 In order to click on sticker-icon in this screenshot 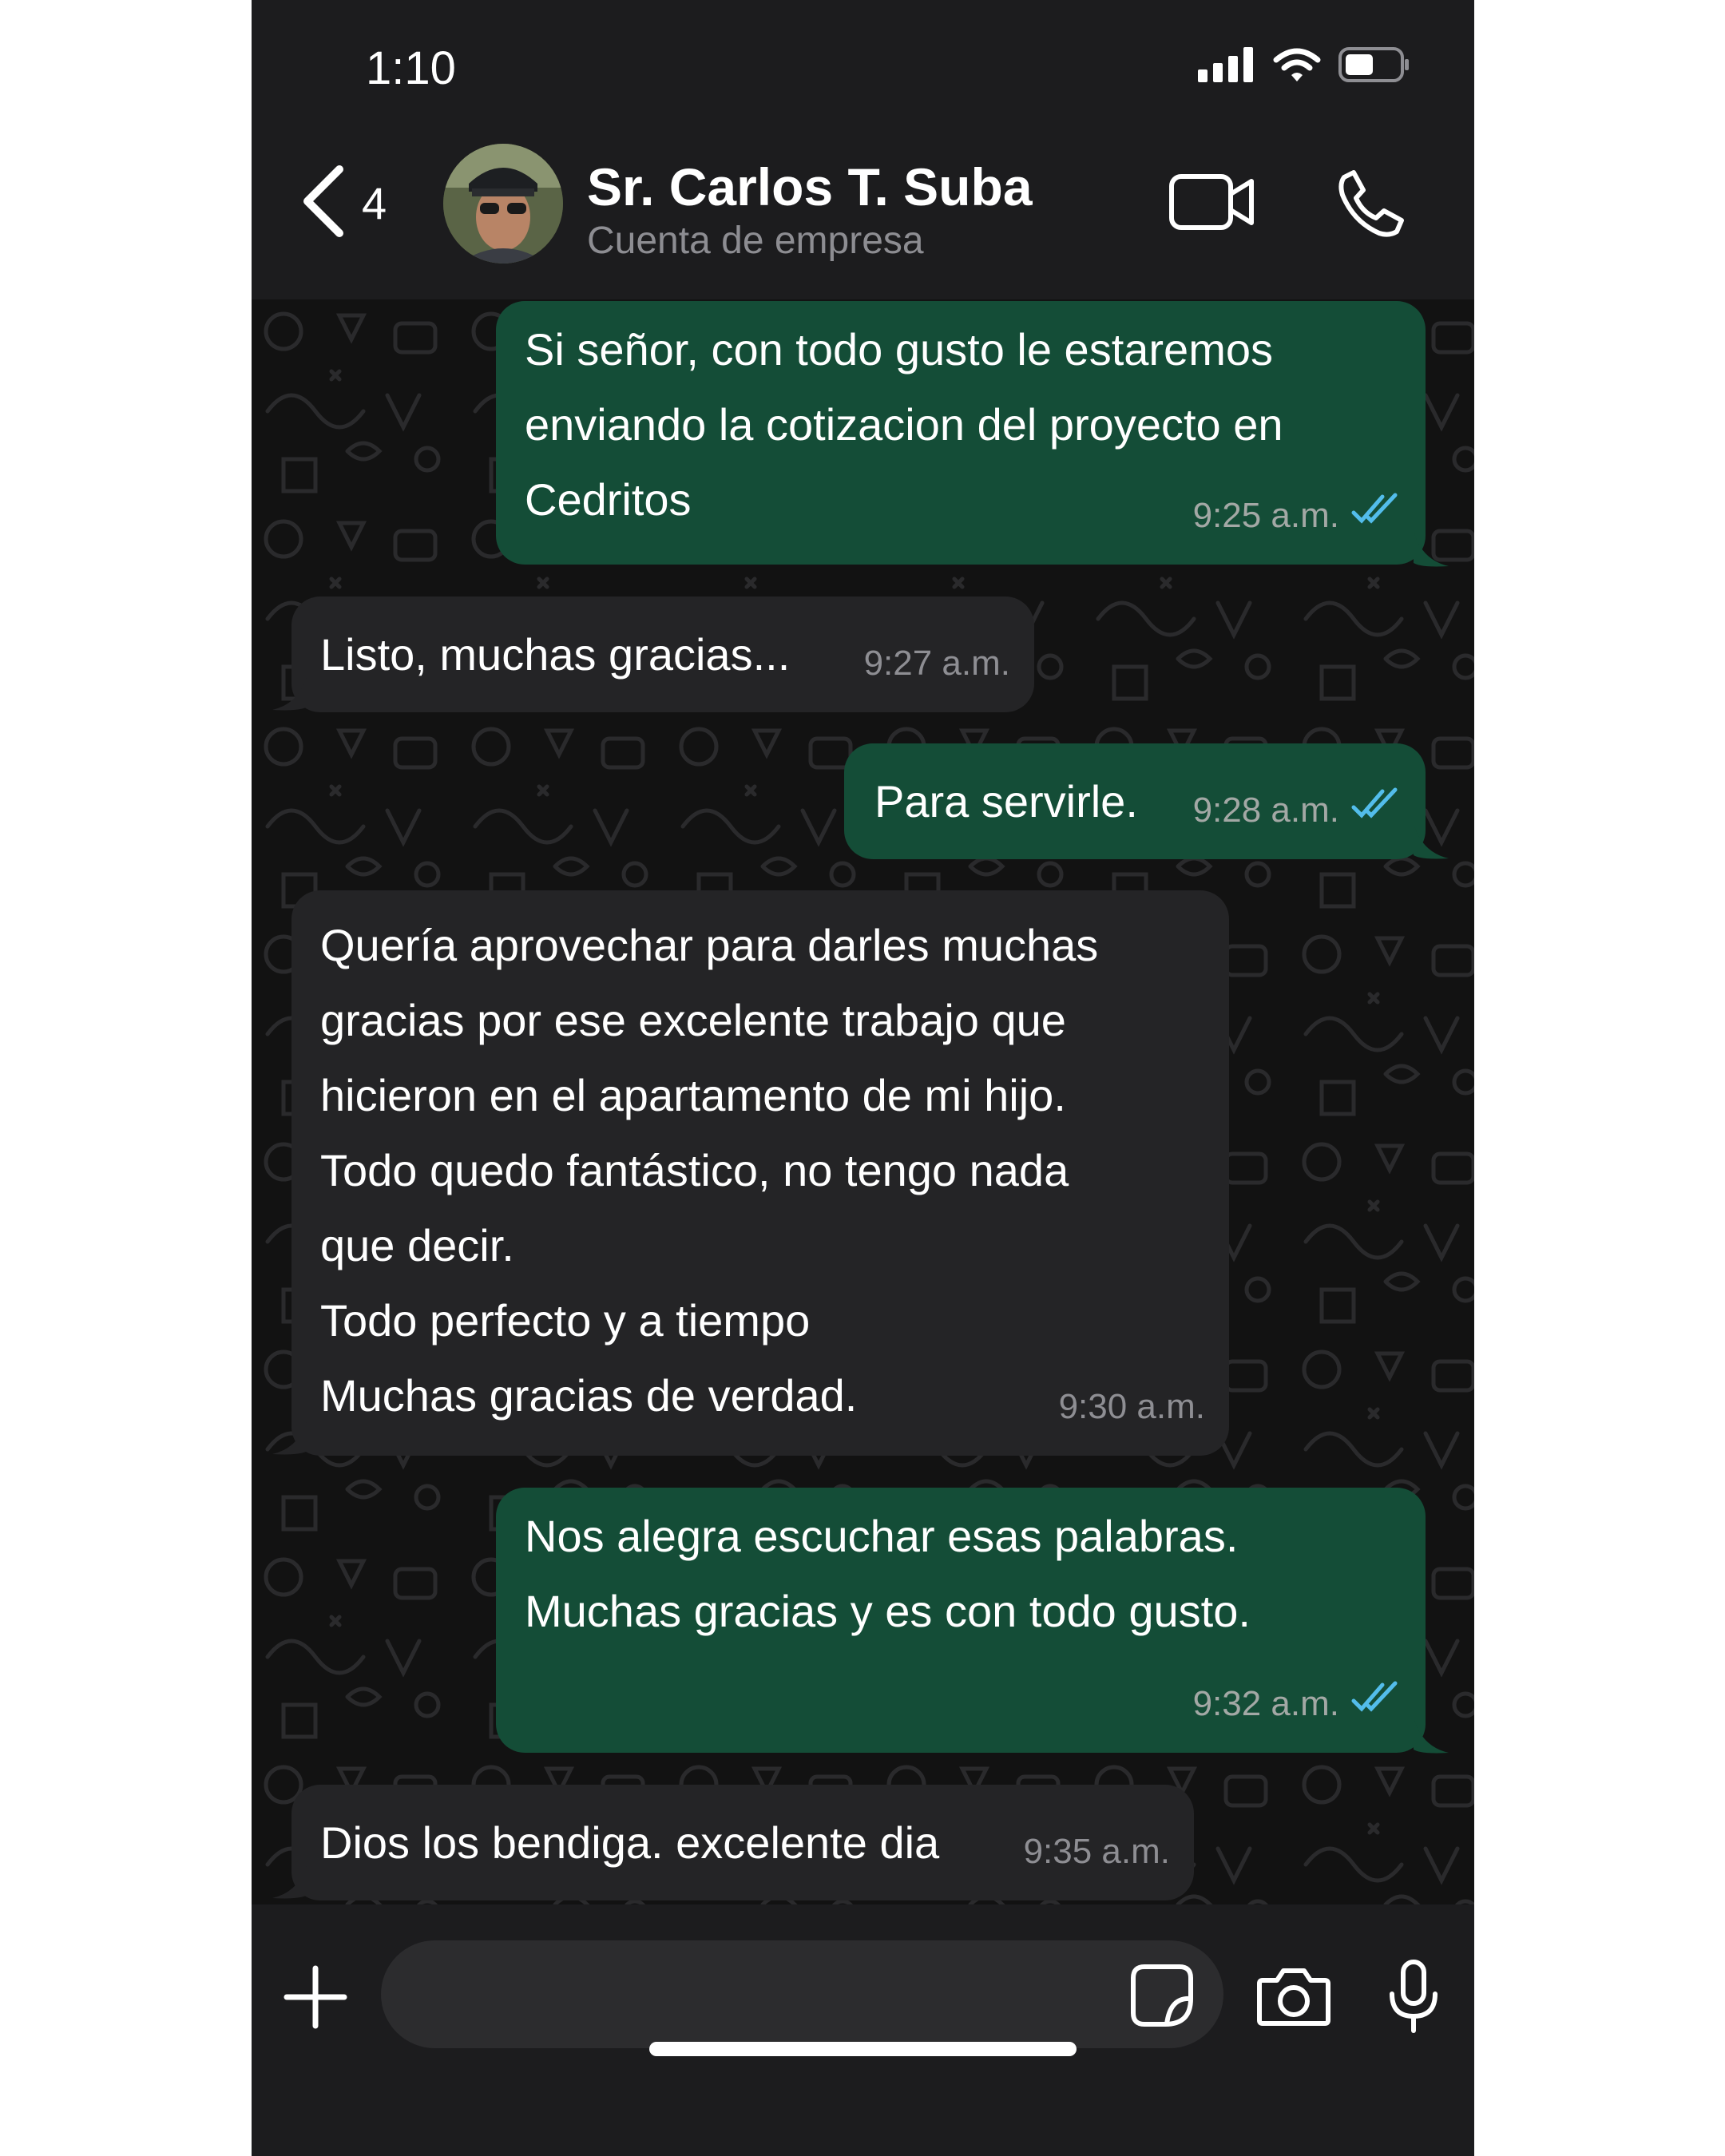, I will do `click(1162, 1998)`.